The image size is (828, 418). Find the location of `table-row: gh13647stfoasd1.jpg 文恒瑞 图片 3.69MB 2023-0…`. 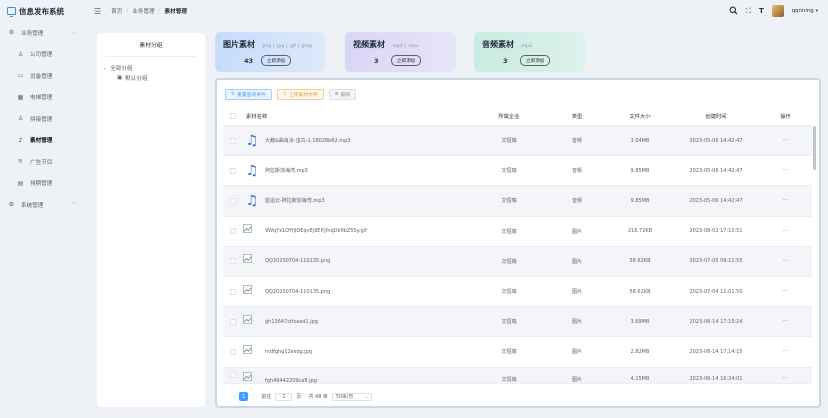

table-row: gh13647stfoasd1.jpg 文恒瑞 图片 3.69MB 2023-0… is located at coordinates (517, 322).